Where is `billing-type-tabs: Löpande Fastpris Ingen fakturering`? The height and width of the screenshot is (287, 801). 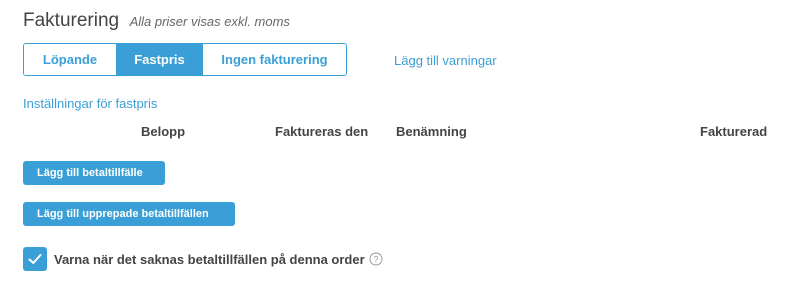
billing-type-tabs: Löpande Fastpris Ingen fakturering is located at coordinates (185, 59).